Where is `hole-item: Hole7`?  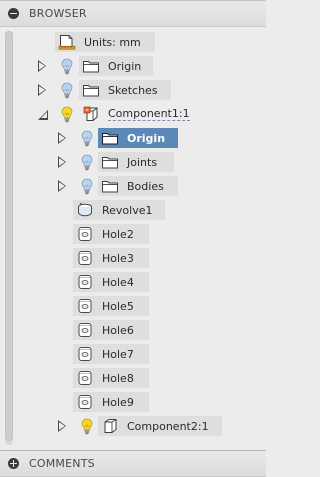
hole-item: Hole7 is located at coordinates (111, 354).